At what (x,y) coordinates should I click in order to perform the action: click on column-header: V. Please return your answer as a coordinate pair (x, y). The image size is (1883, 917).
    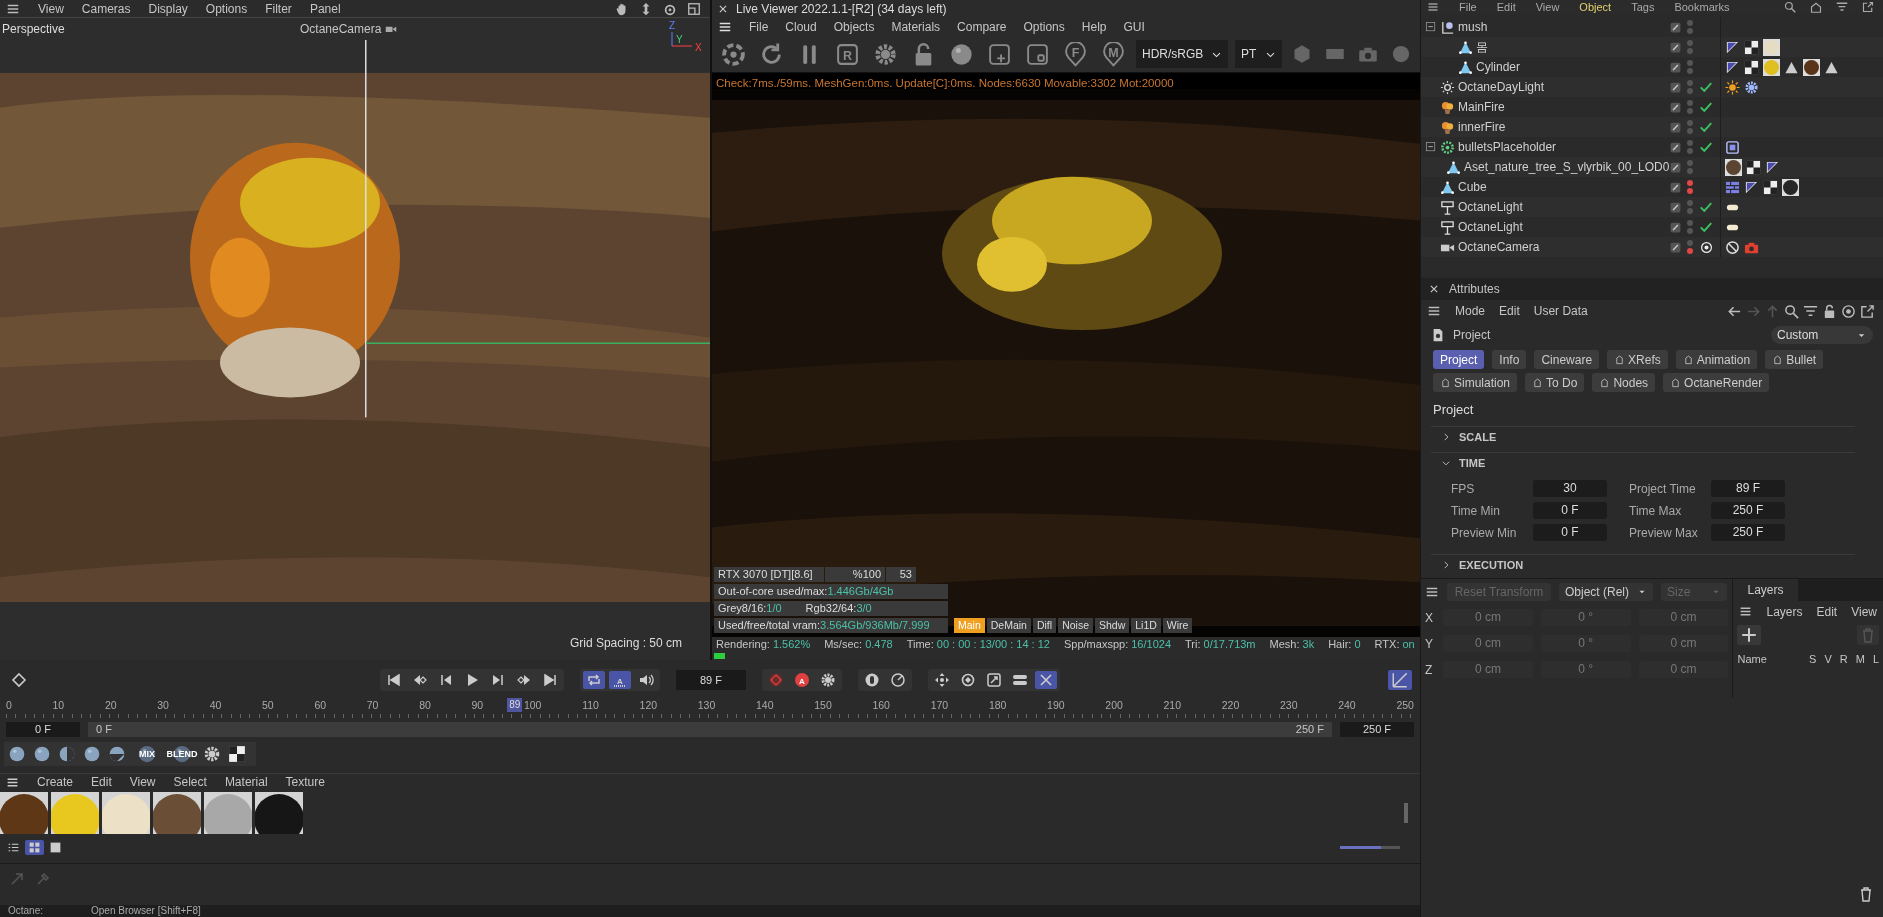
    Looking at the image, I should click on (1828, 658).